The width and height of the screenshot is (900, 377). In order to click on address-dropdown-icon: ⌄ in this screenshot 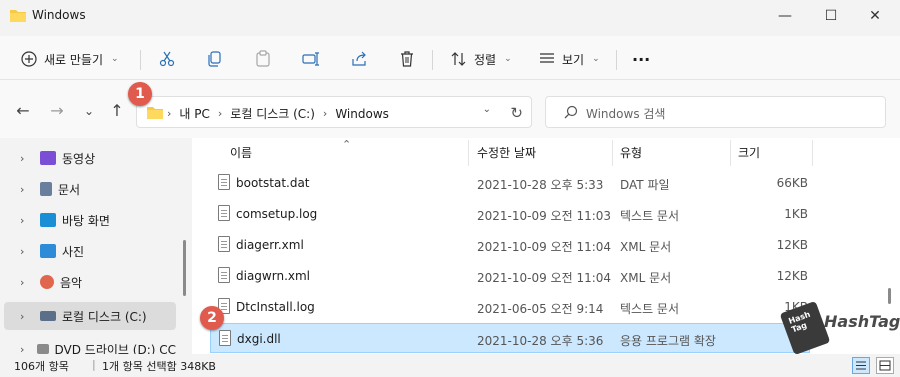, I will do `click(487, 109)`.